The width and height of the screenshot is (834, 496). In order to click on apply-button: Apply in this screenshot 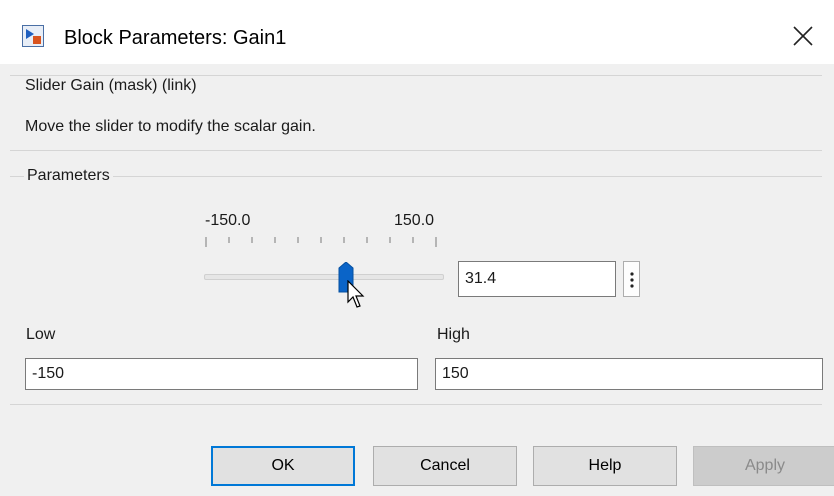, I will do `click(763, 466)`.